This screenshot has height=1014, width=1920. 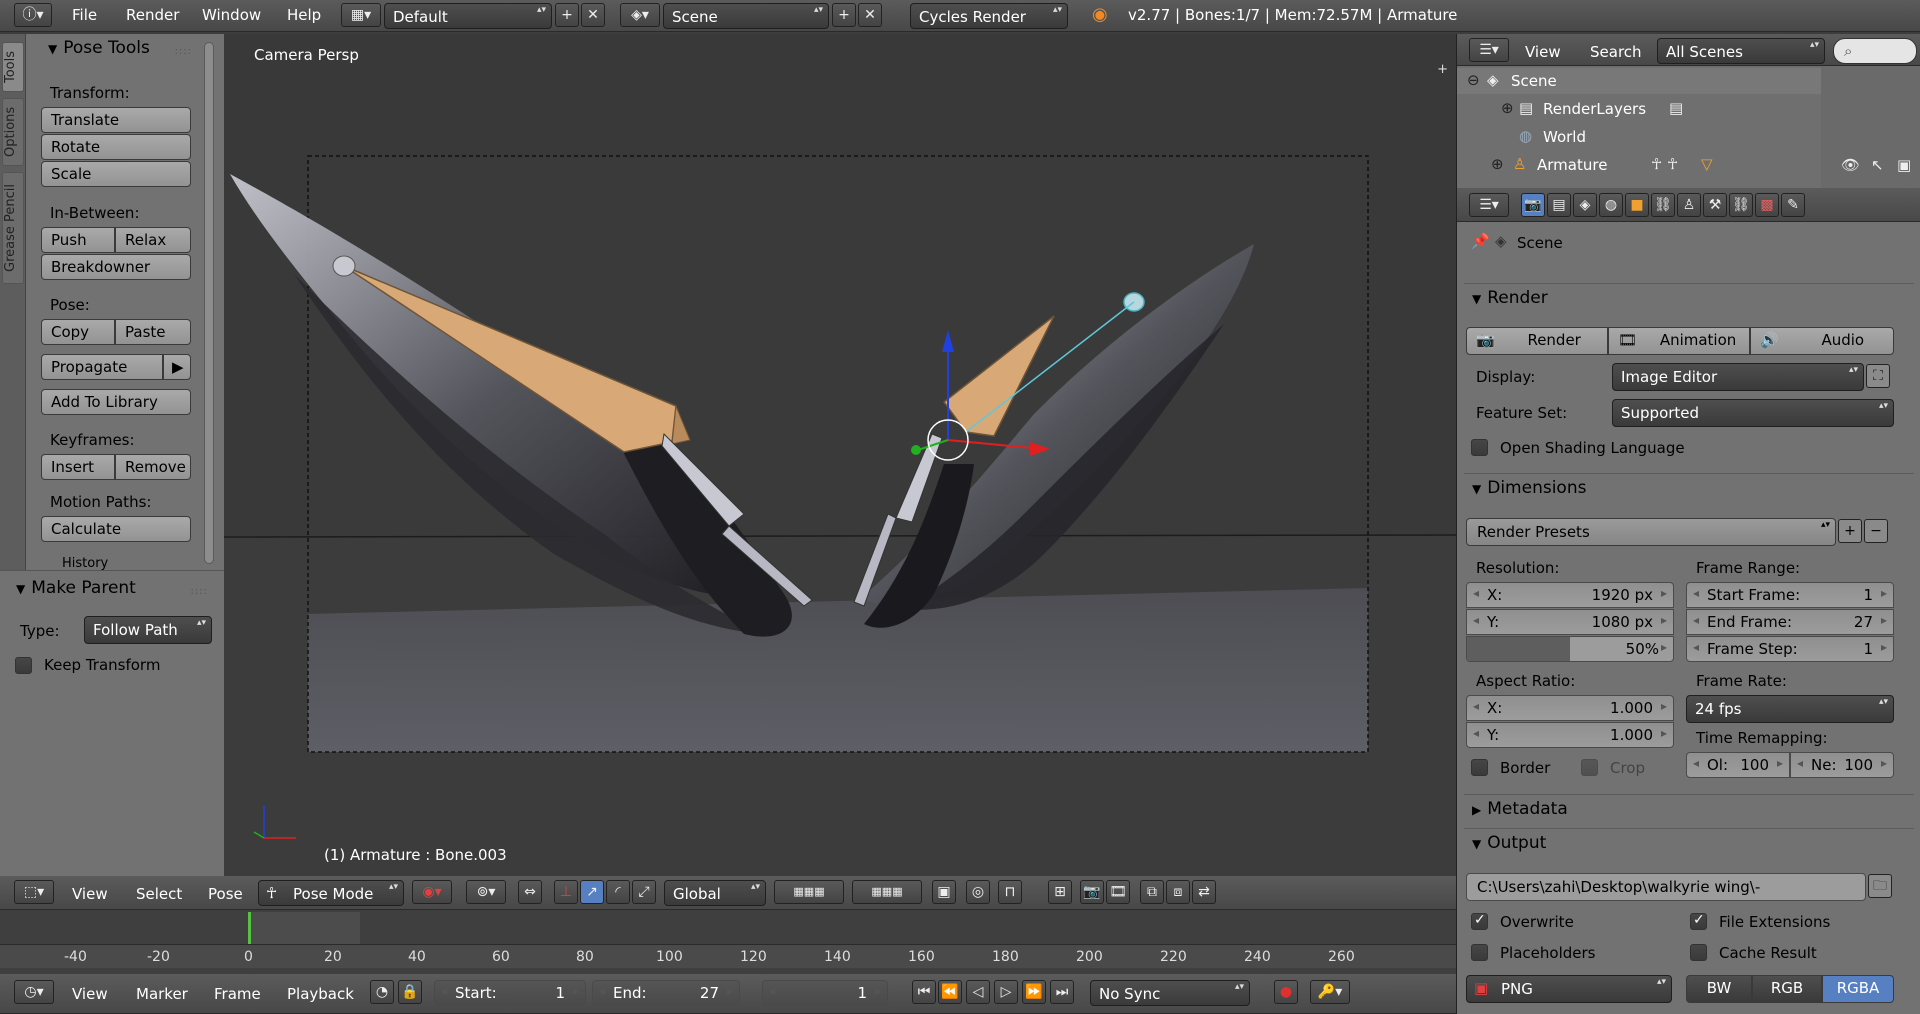 I want to click on copy-button: Copy, so click(x=78, y=332).